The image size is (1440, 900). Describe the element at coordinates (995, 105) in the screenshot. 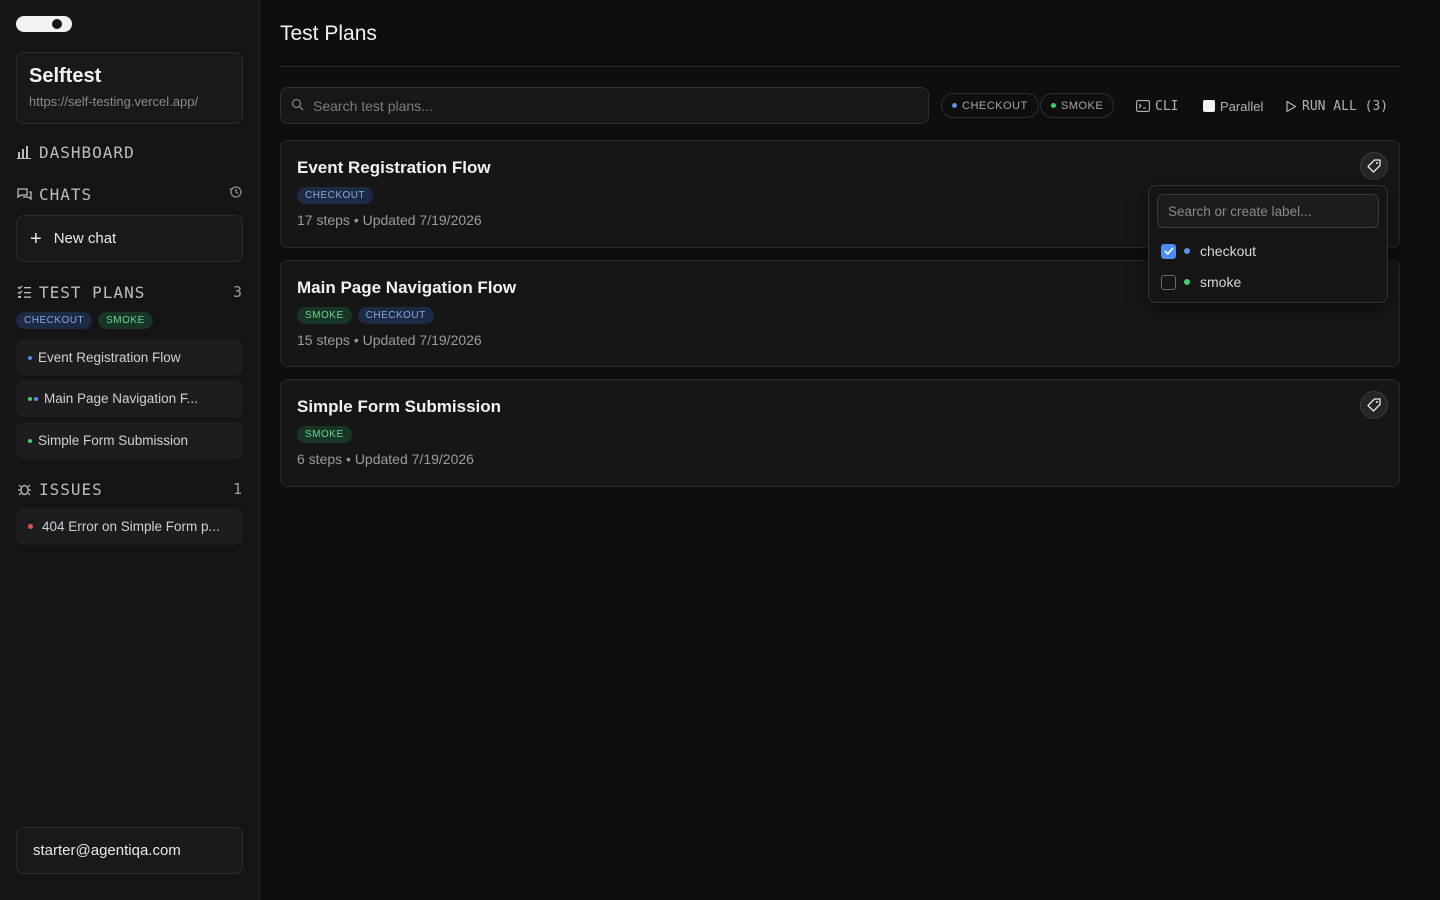

I see `filter-checkout-label: CHECKOUT` at that location.